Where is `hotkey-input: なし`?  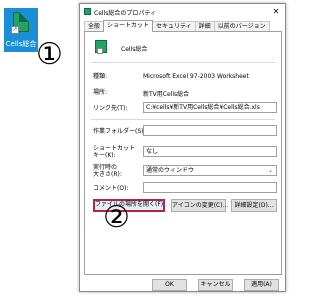
hotkey-input: なし is located at coordinates (210, 151).